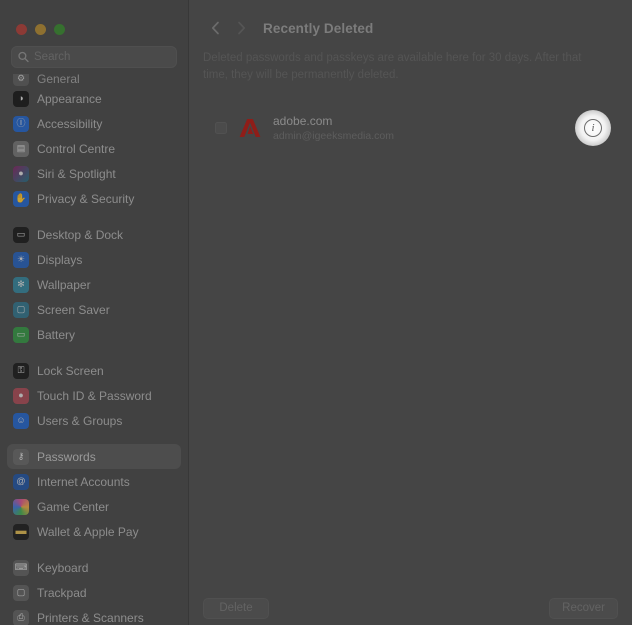 This screenshot has height=625, width=632. I want to click on main-header: Recently Deleted, so click(410, 21).